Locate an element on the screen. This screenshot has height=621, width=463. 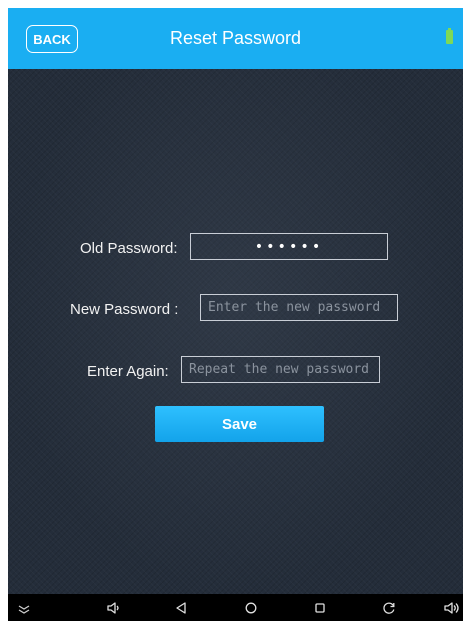
old-password-input is located at coordinates (289, 246).